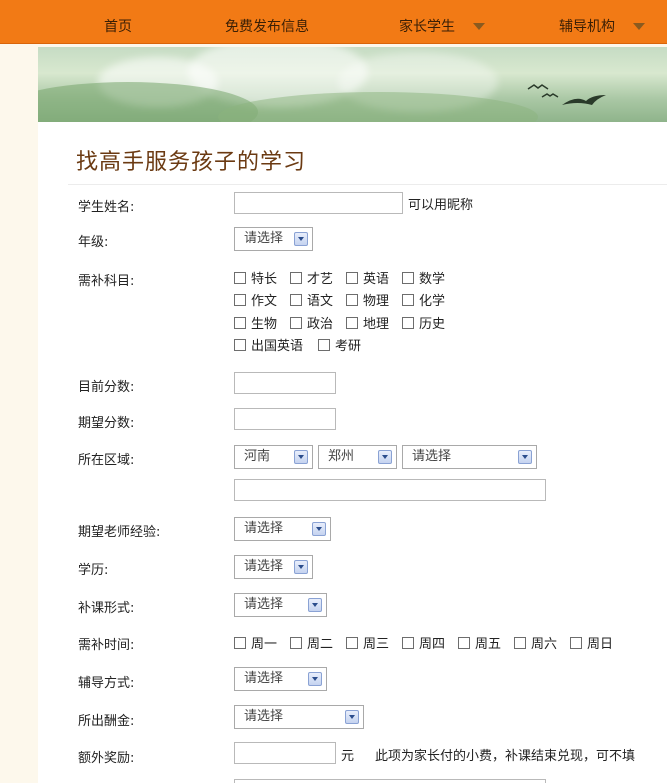  I want to click on subject-checkbox: 物理, so click(367, 299).